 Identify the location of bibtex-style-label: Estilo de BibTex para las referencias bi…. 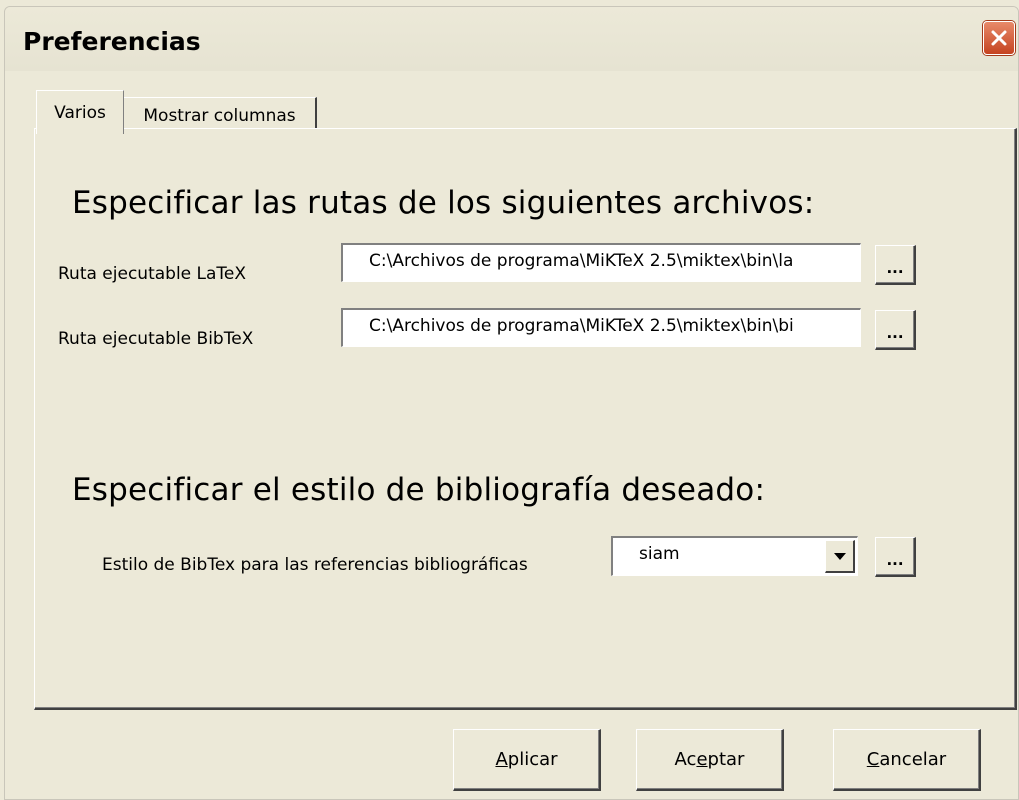
(315, 565).